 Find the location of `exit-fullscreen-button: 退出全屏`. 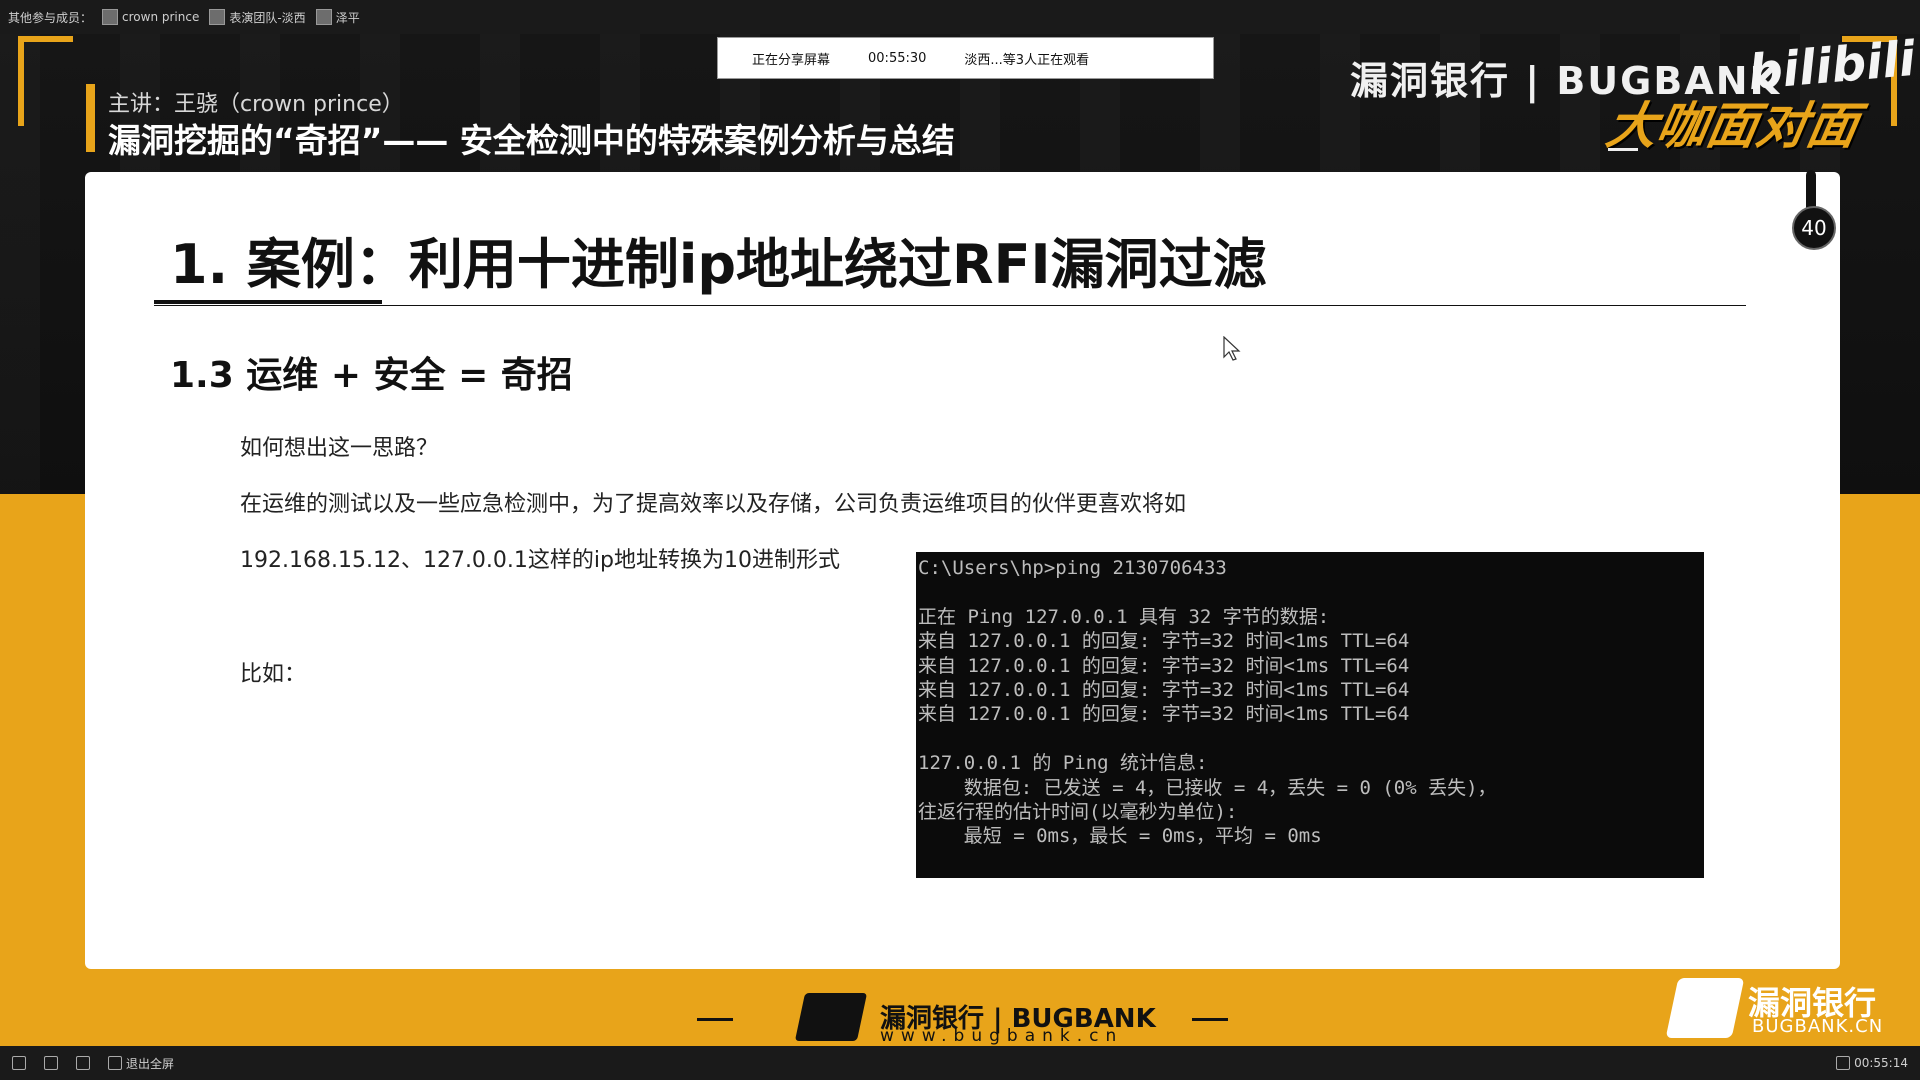

exit-fullscreen-button: 退出全屏 is located at coordinates (141, 1063).